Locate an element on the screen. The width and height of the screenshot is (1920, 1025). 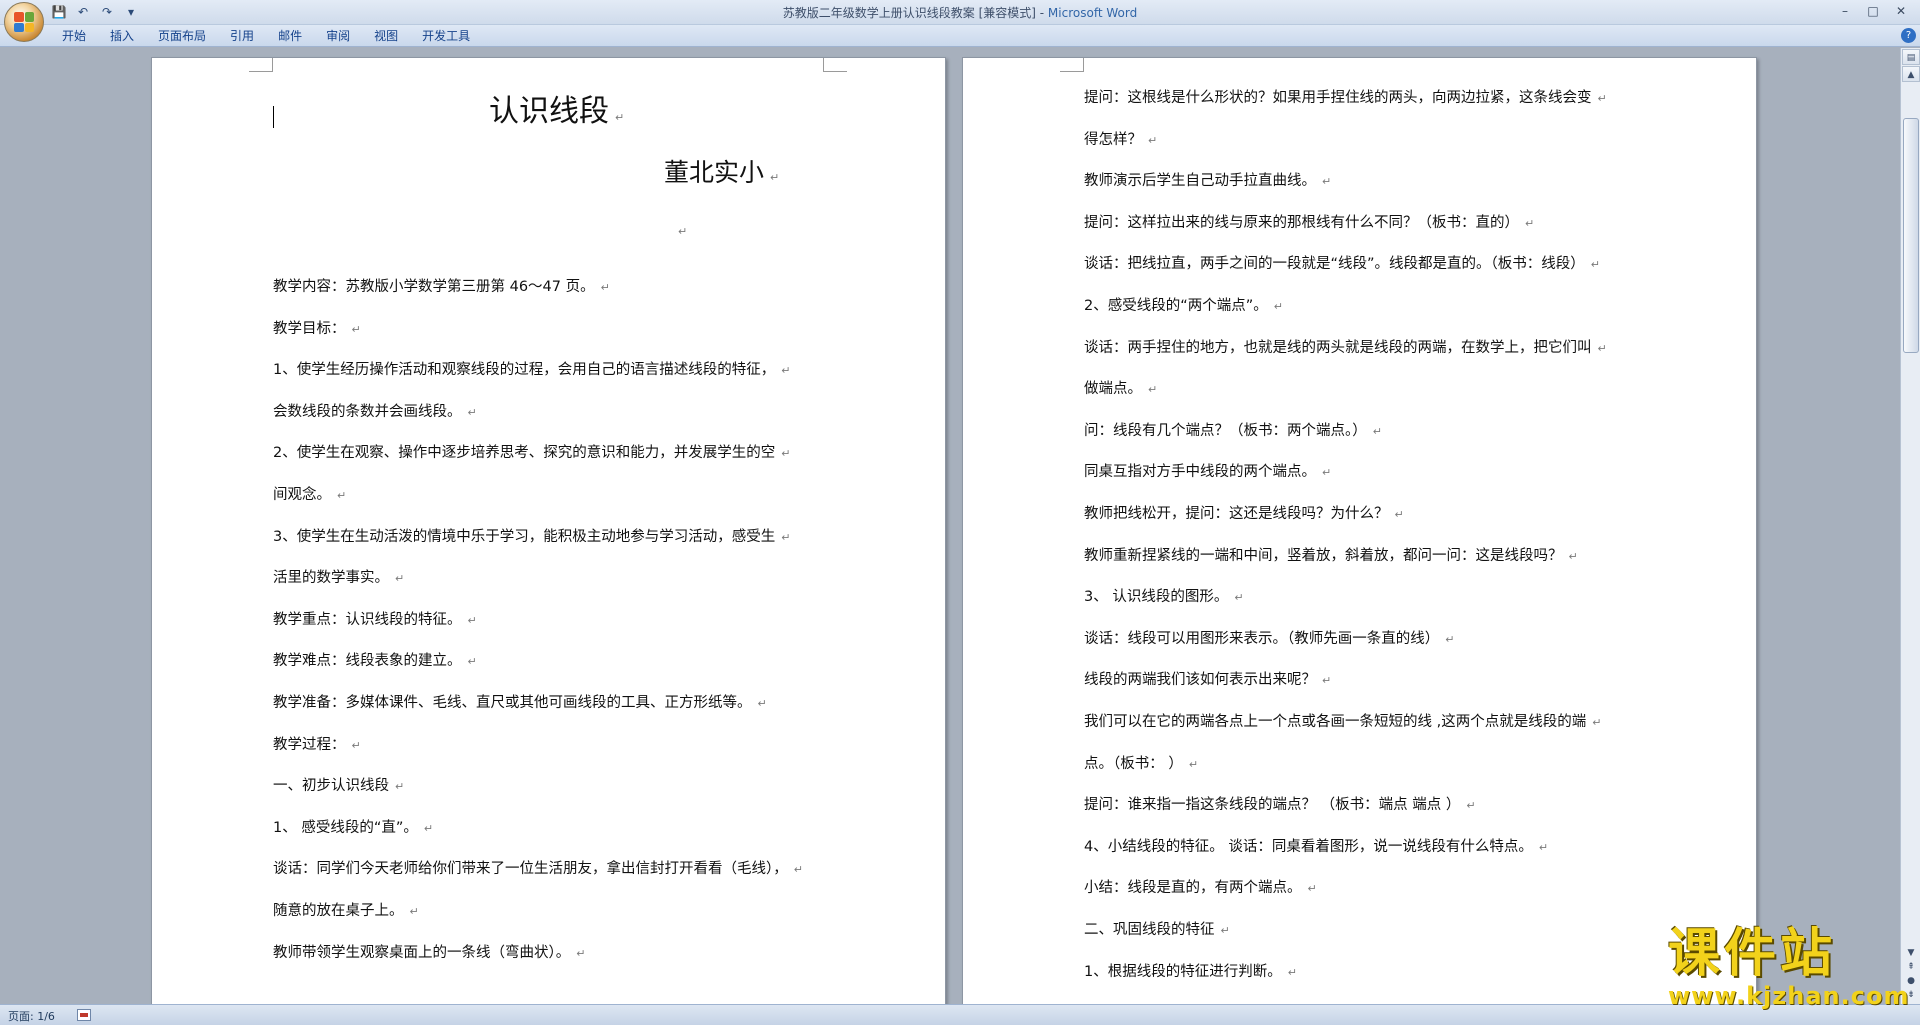
paragraph-line: 得怎样？ ↵ is located at coordinates (1120, 138).